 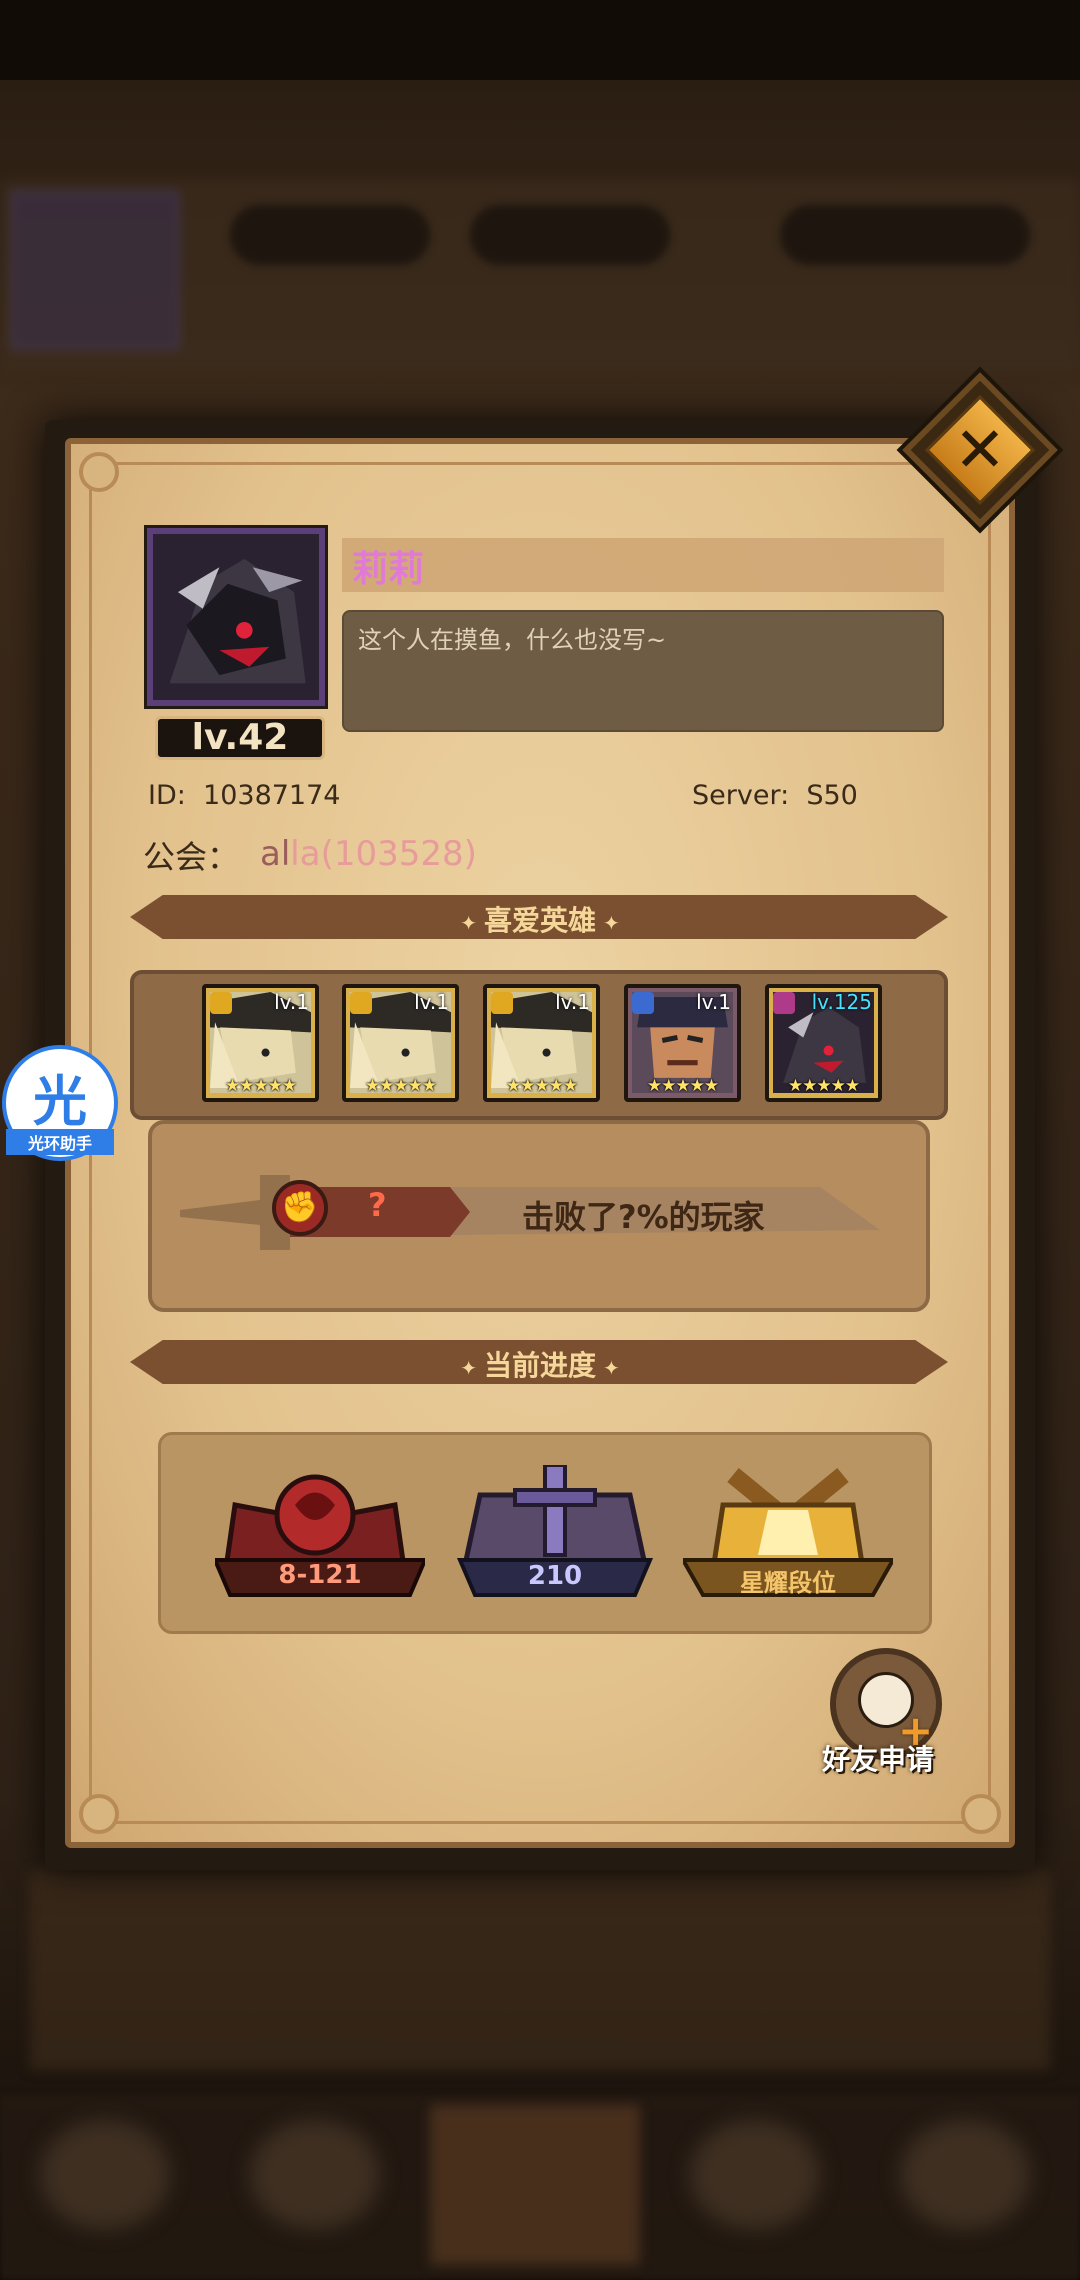 What do you see at coordinates (535, 2185) in the screenshot?
I see `background-nav-active` at bounding box center [535, 2185].